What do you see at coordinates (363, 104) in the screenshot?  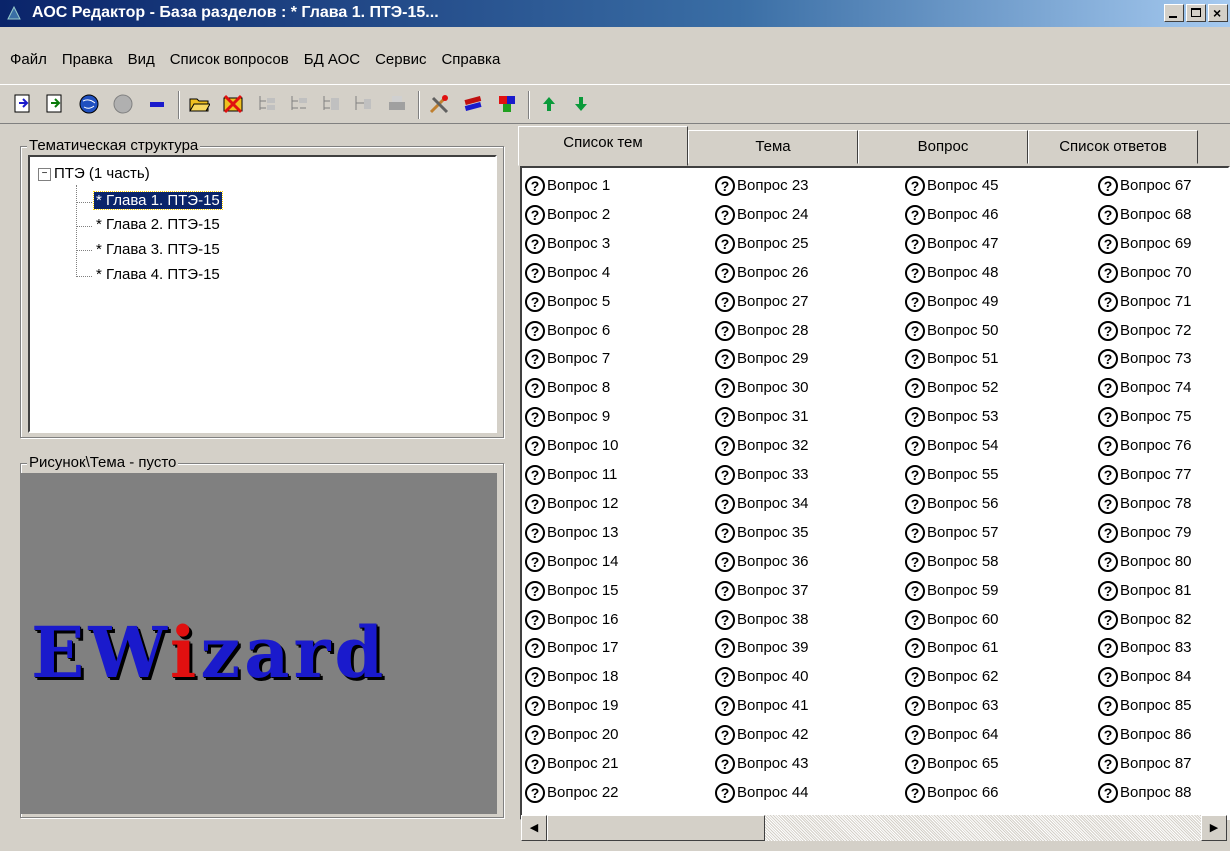 I see `tree-outdent-icon` at bounding box center [363, 104].